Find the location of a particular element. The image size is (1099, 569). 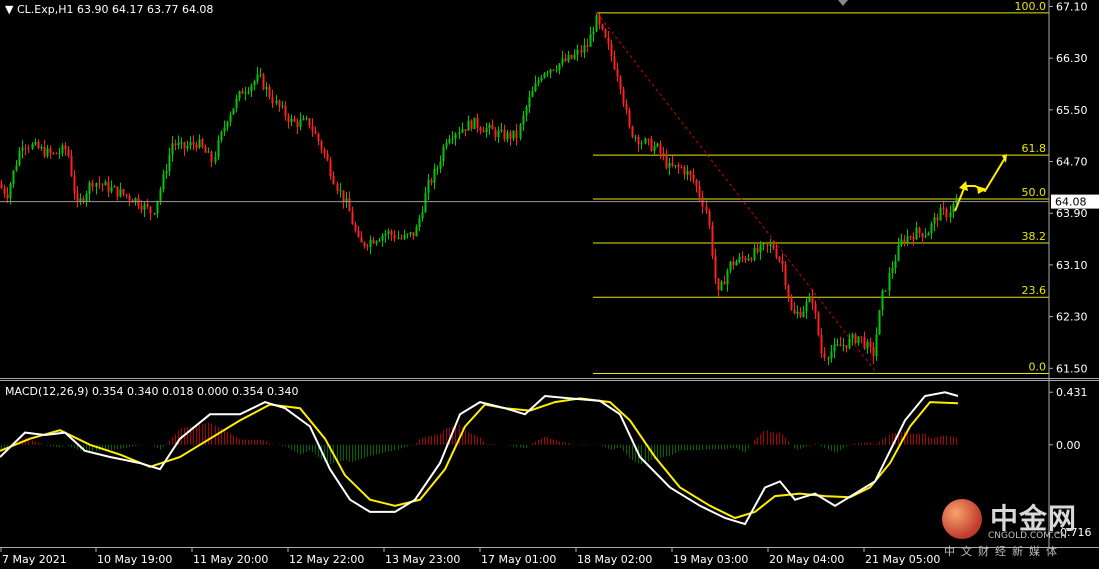

dropdown-arrow-icon: ▼ is located at coordinates (9, 9).